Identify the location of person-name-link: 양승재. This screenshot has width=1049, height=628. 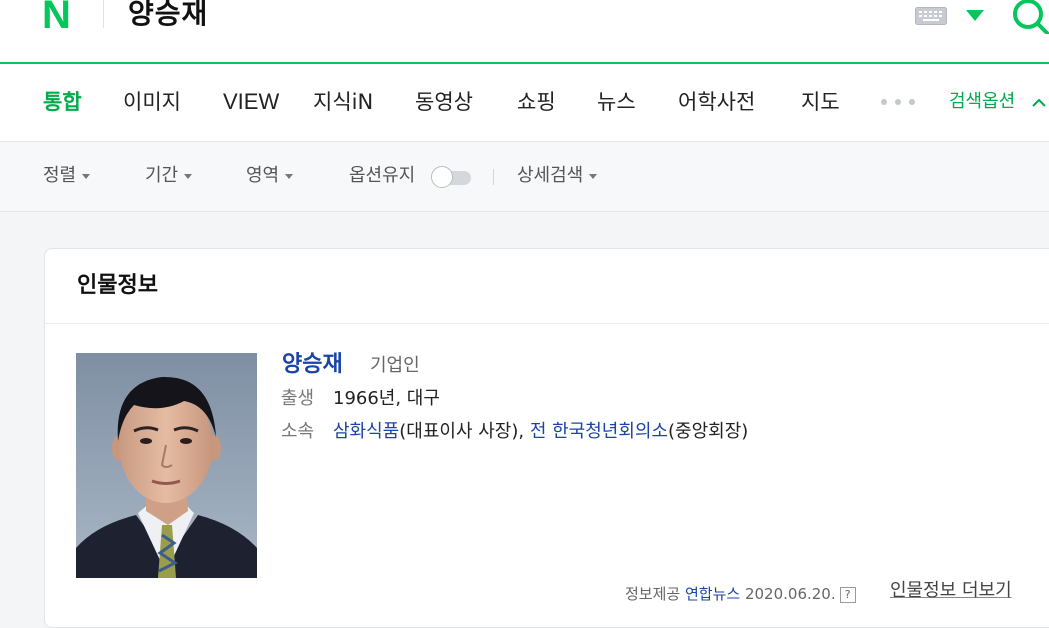
(312, 365).